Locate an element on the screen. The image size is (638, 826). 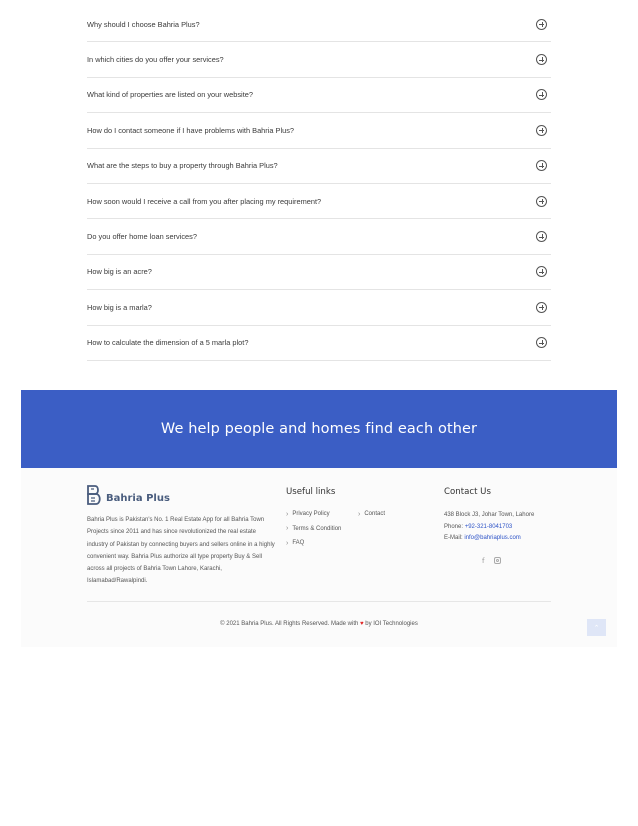
back-to-top-button: ⌃ is located at coordinates (596, 627).